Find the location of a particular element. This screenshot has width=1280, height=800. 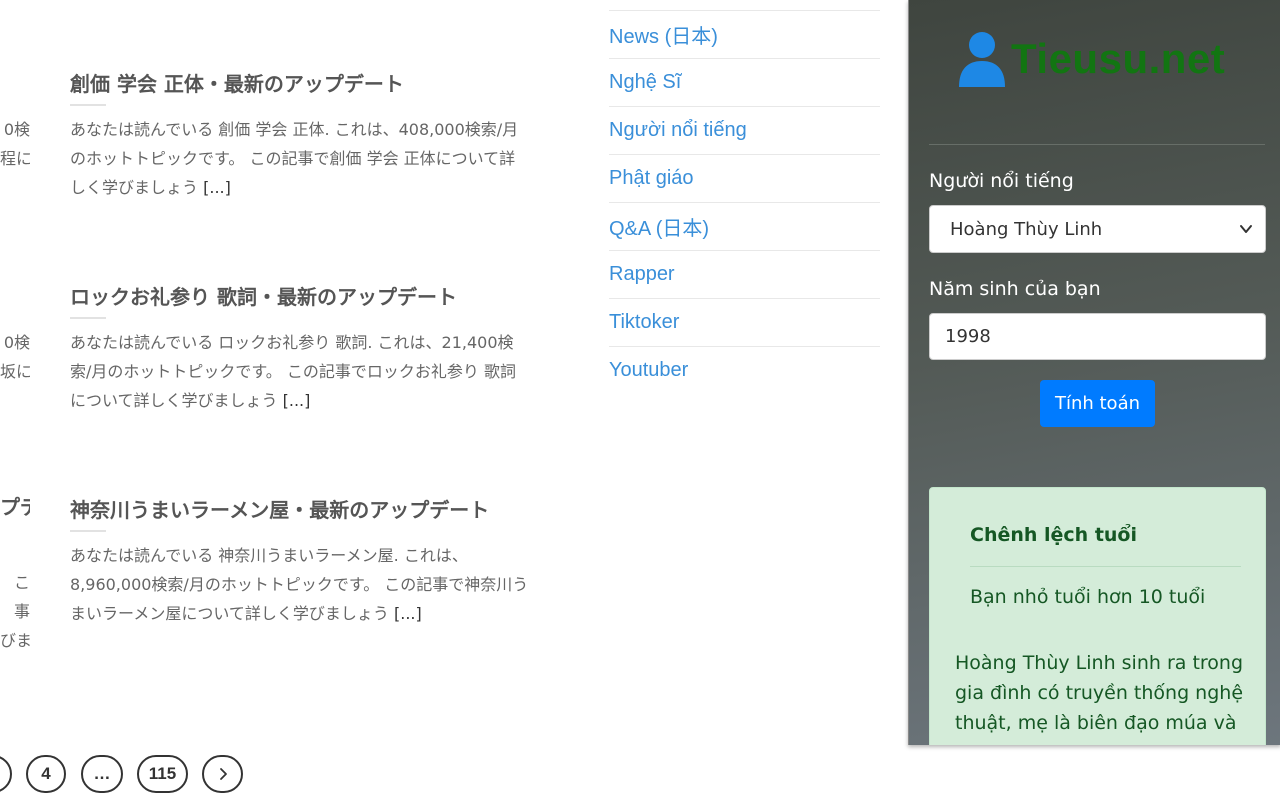

category-item: Nghệ Sĩ is located at coordinates (744, 82).